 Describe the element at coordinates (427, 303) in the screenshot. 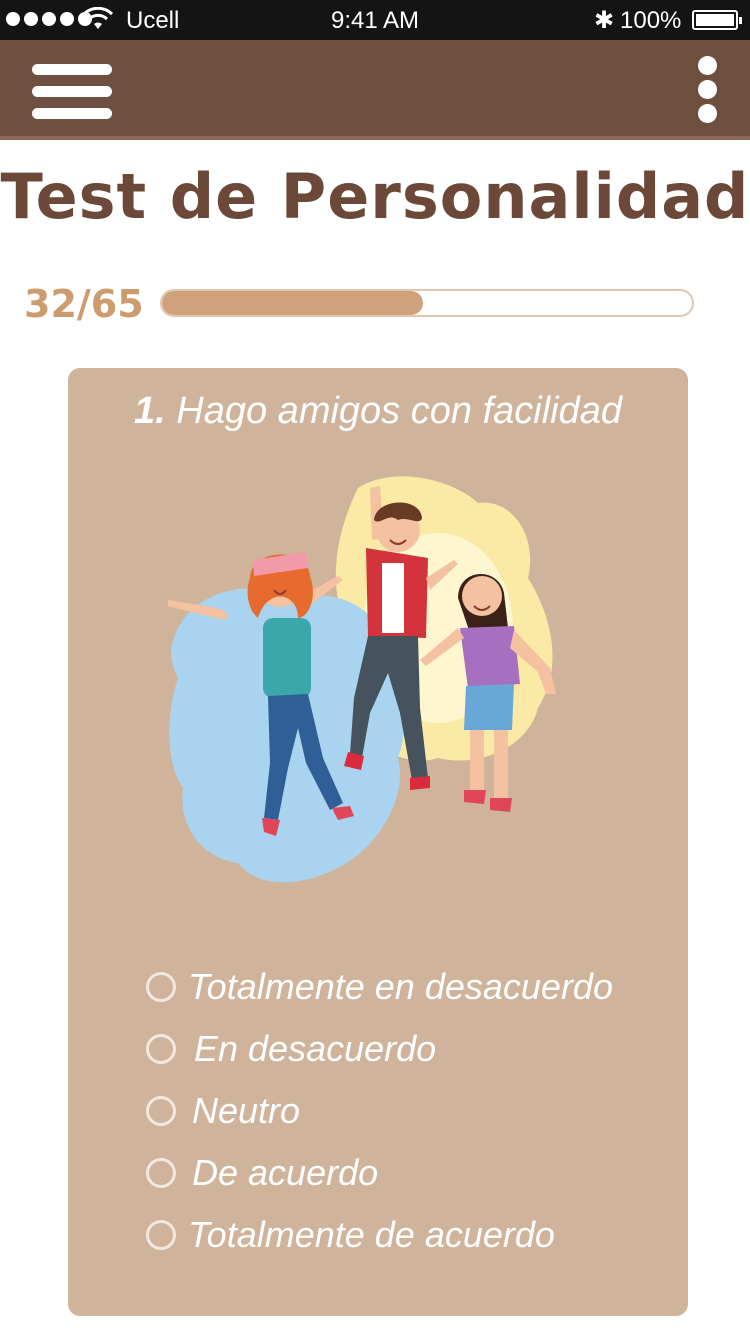

I see `progress-bar` at that location.